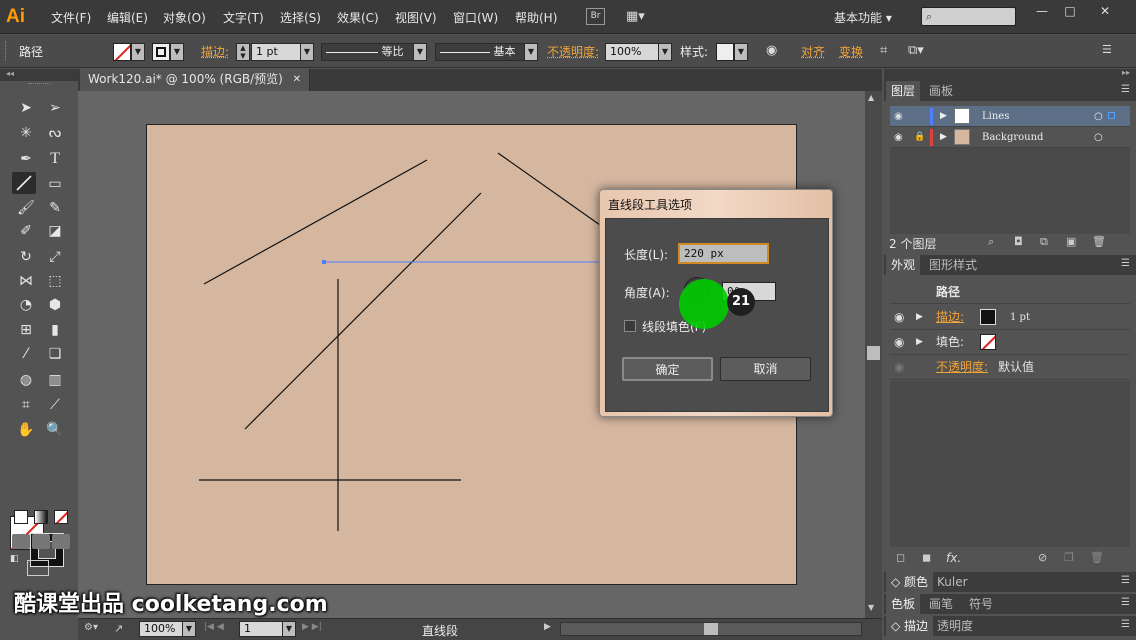 The image size is (1136, 640). Describe the element at coordinates (903, 265) in the screenshot. I see `tab-appearance: 外观` at that location.